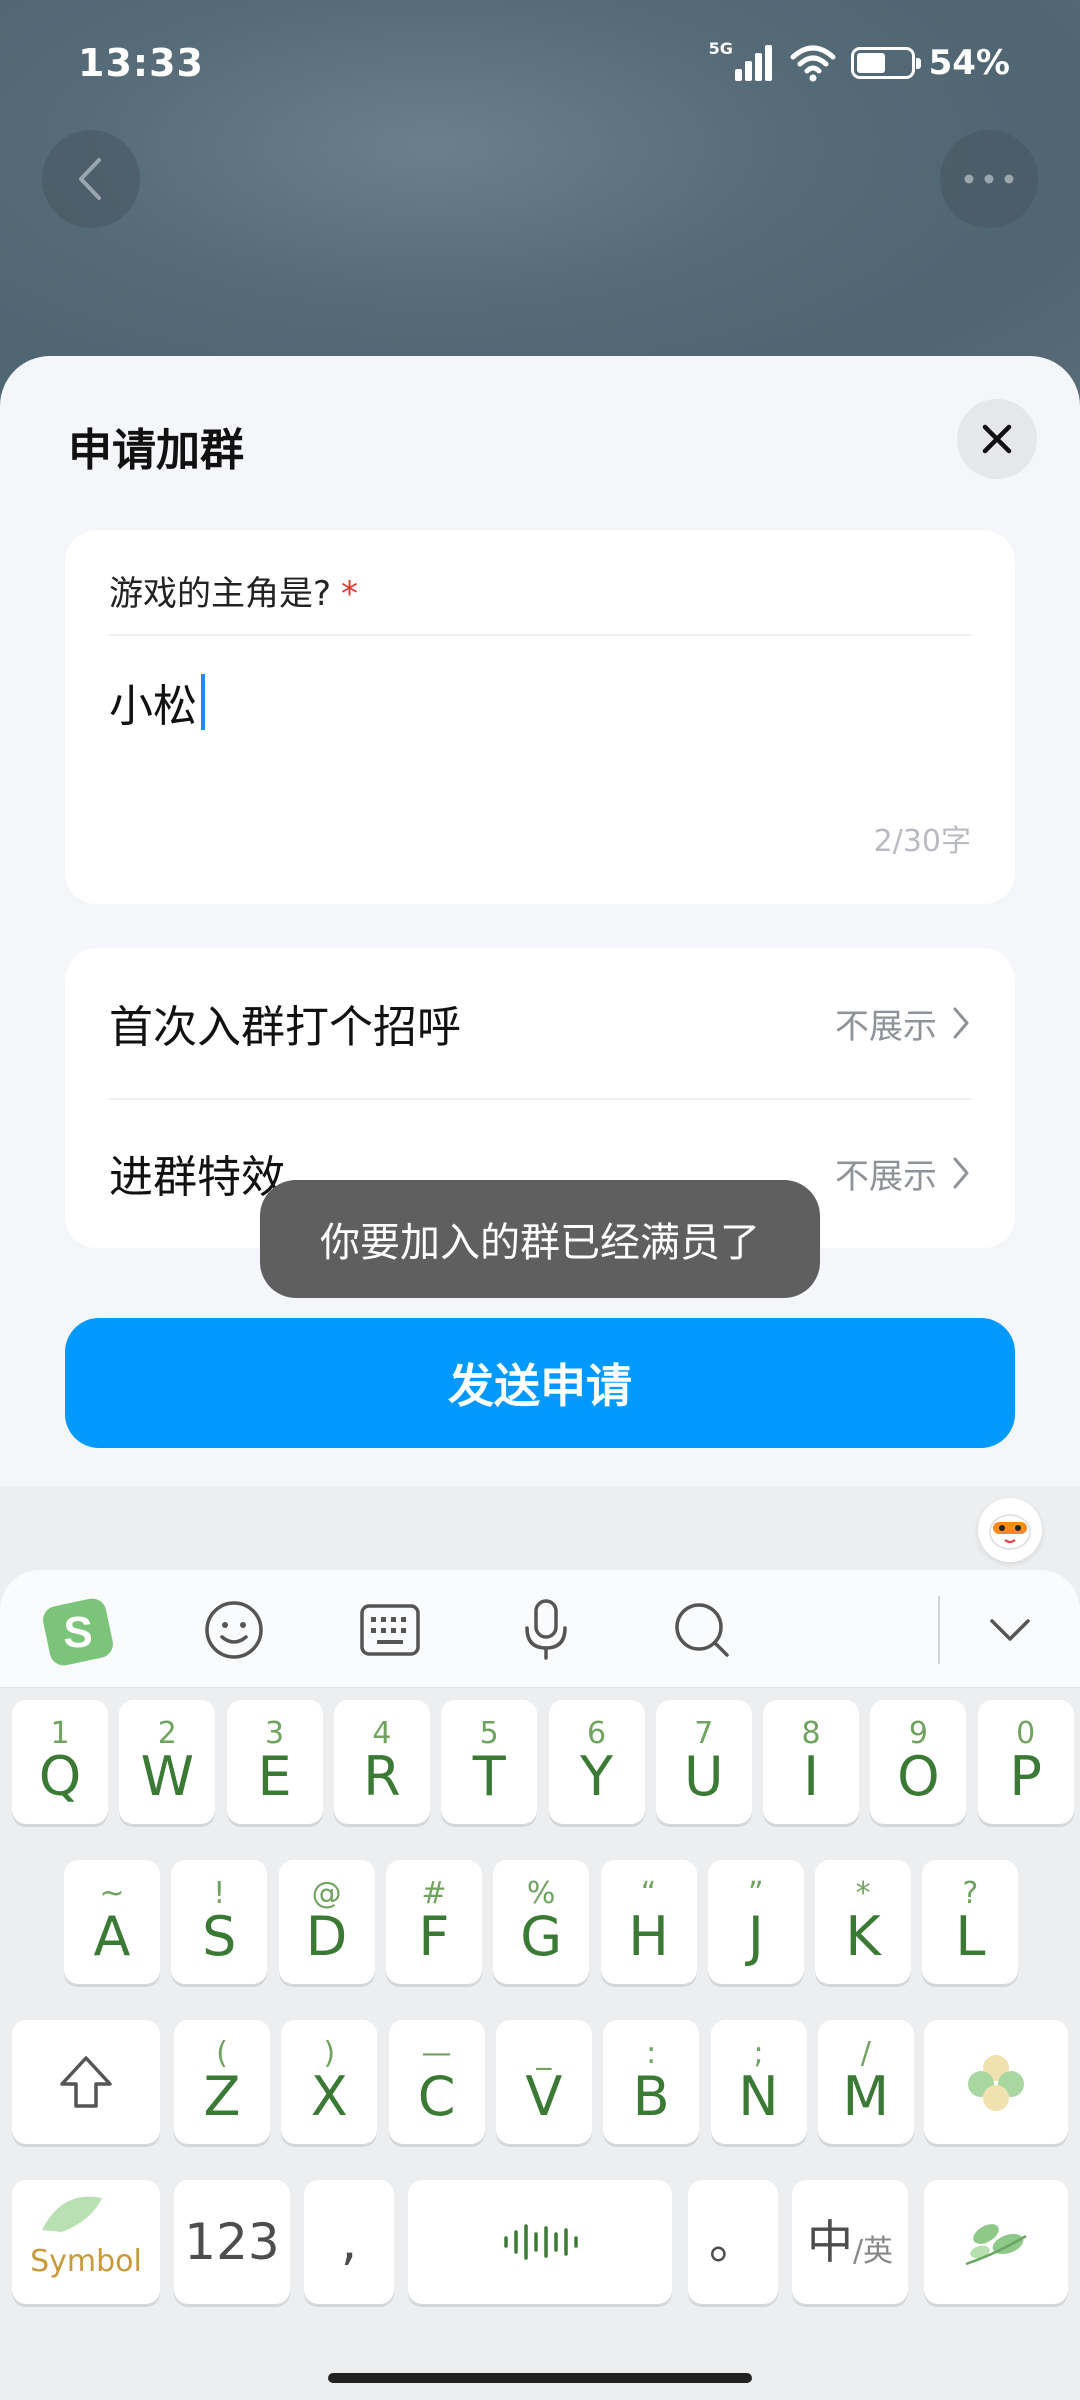 The width and height of the screenshot is (1080, 2400). I want to click on key-main-label: D, so click(326, 1936).